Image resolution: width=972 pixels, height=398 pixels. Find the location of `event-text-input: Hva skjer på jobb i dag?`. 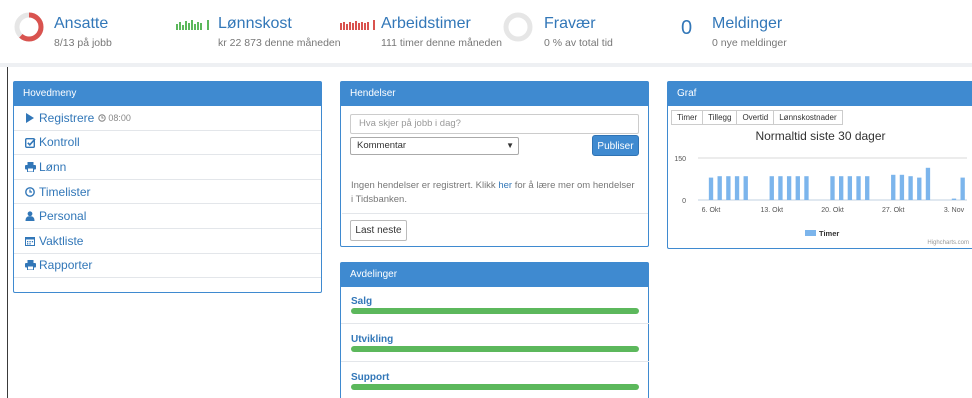

event-text-input: Hva skjer på jobb i dag? is located at coordinates (494, 124).